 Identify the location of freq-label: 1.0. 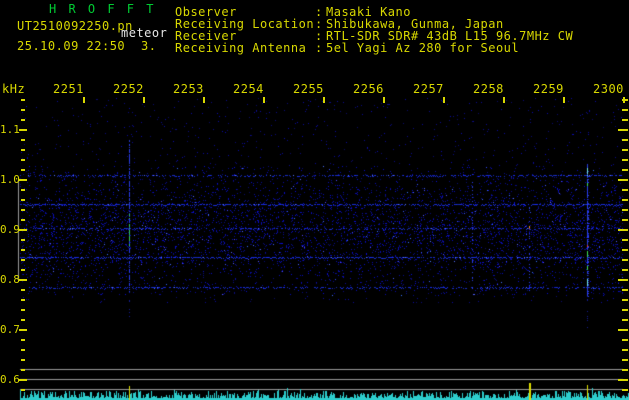
(10, 179).